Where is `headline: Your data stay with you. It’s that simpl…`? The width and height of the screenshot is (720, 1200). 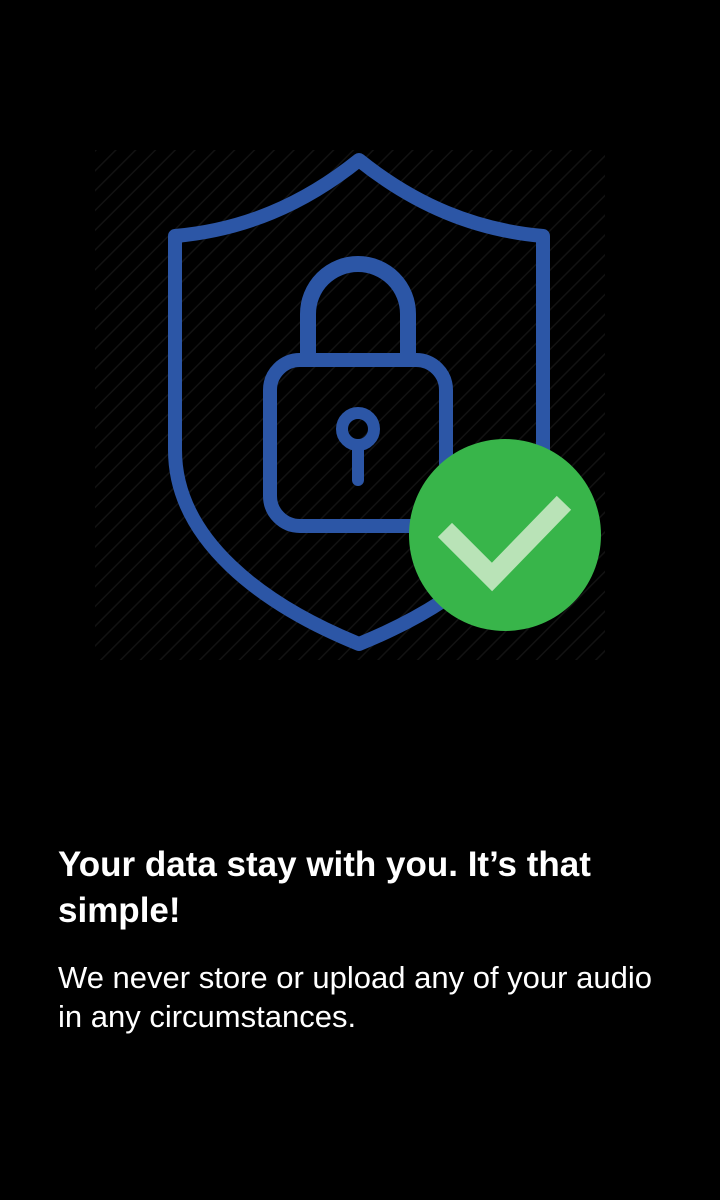
headline: Your data stay with you. It’s that simpl… is located at coordinates (324, 887).